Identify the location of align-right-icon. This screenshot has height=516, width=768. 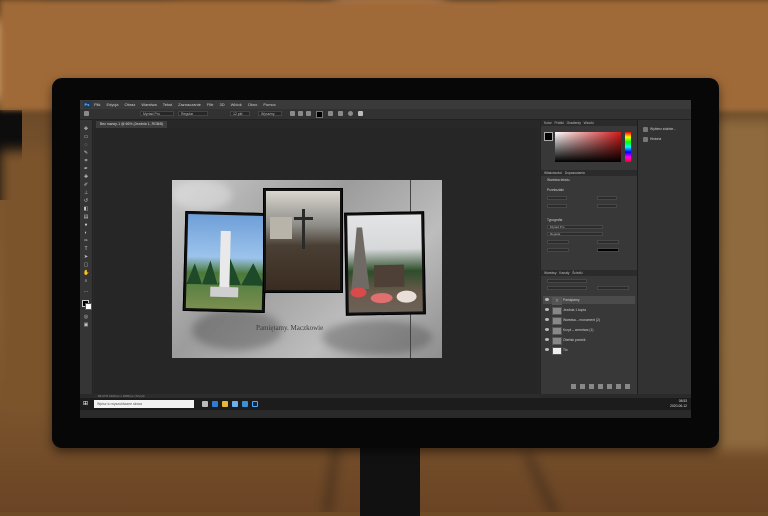
(308, 113).